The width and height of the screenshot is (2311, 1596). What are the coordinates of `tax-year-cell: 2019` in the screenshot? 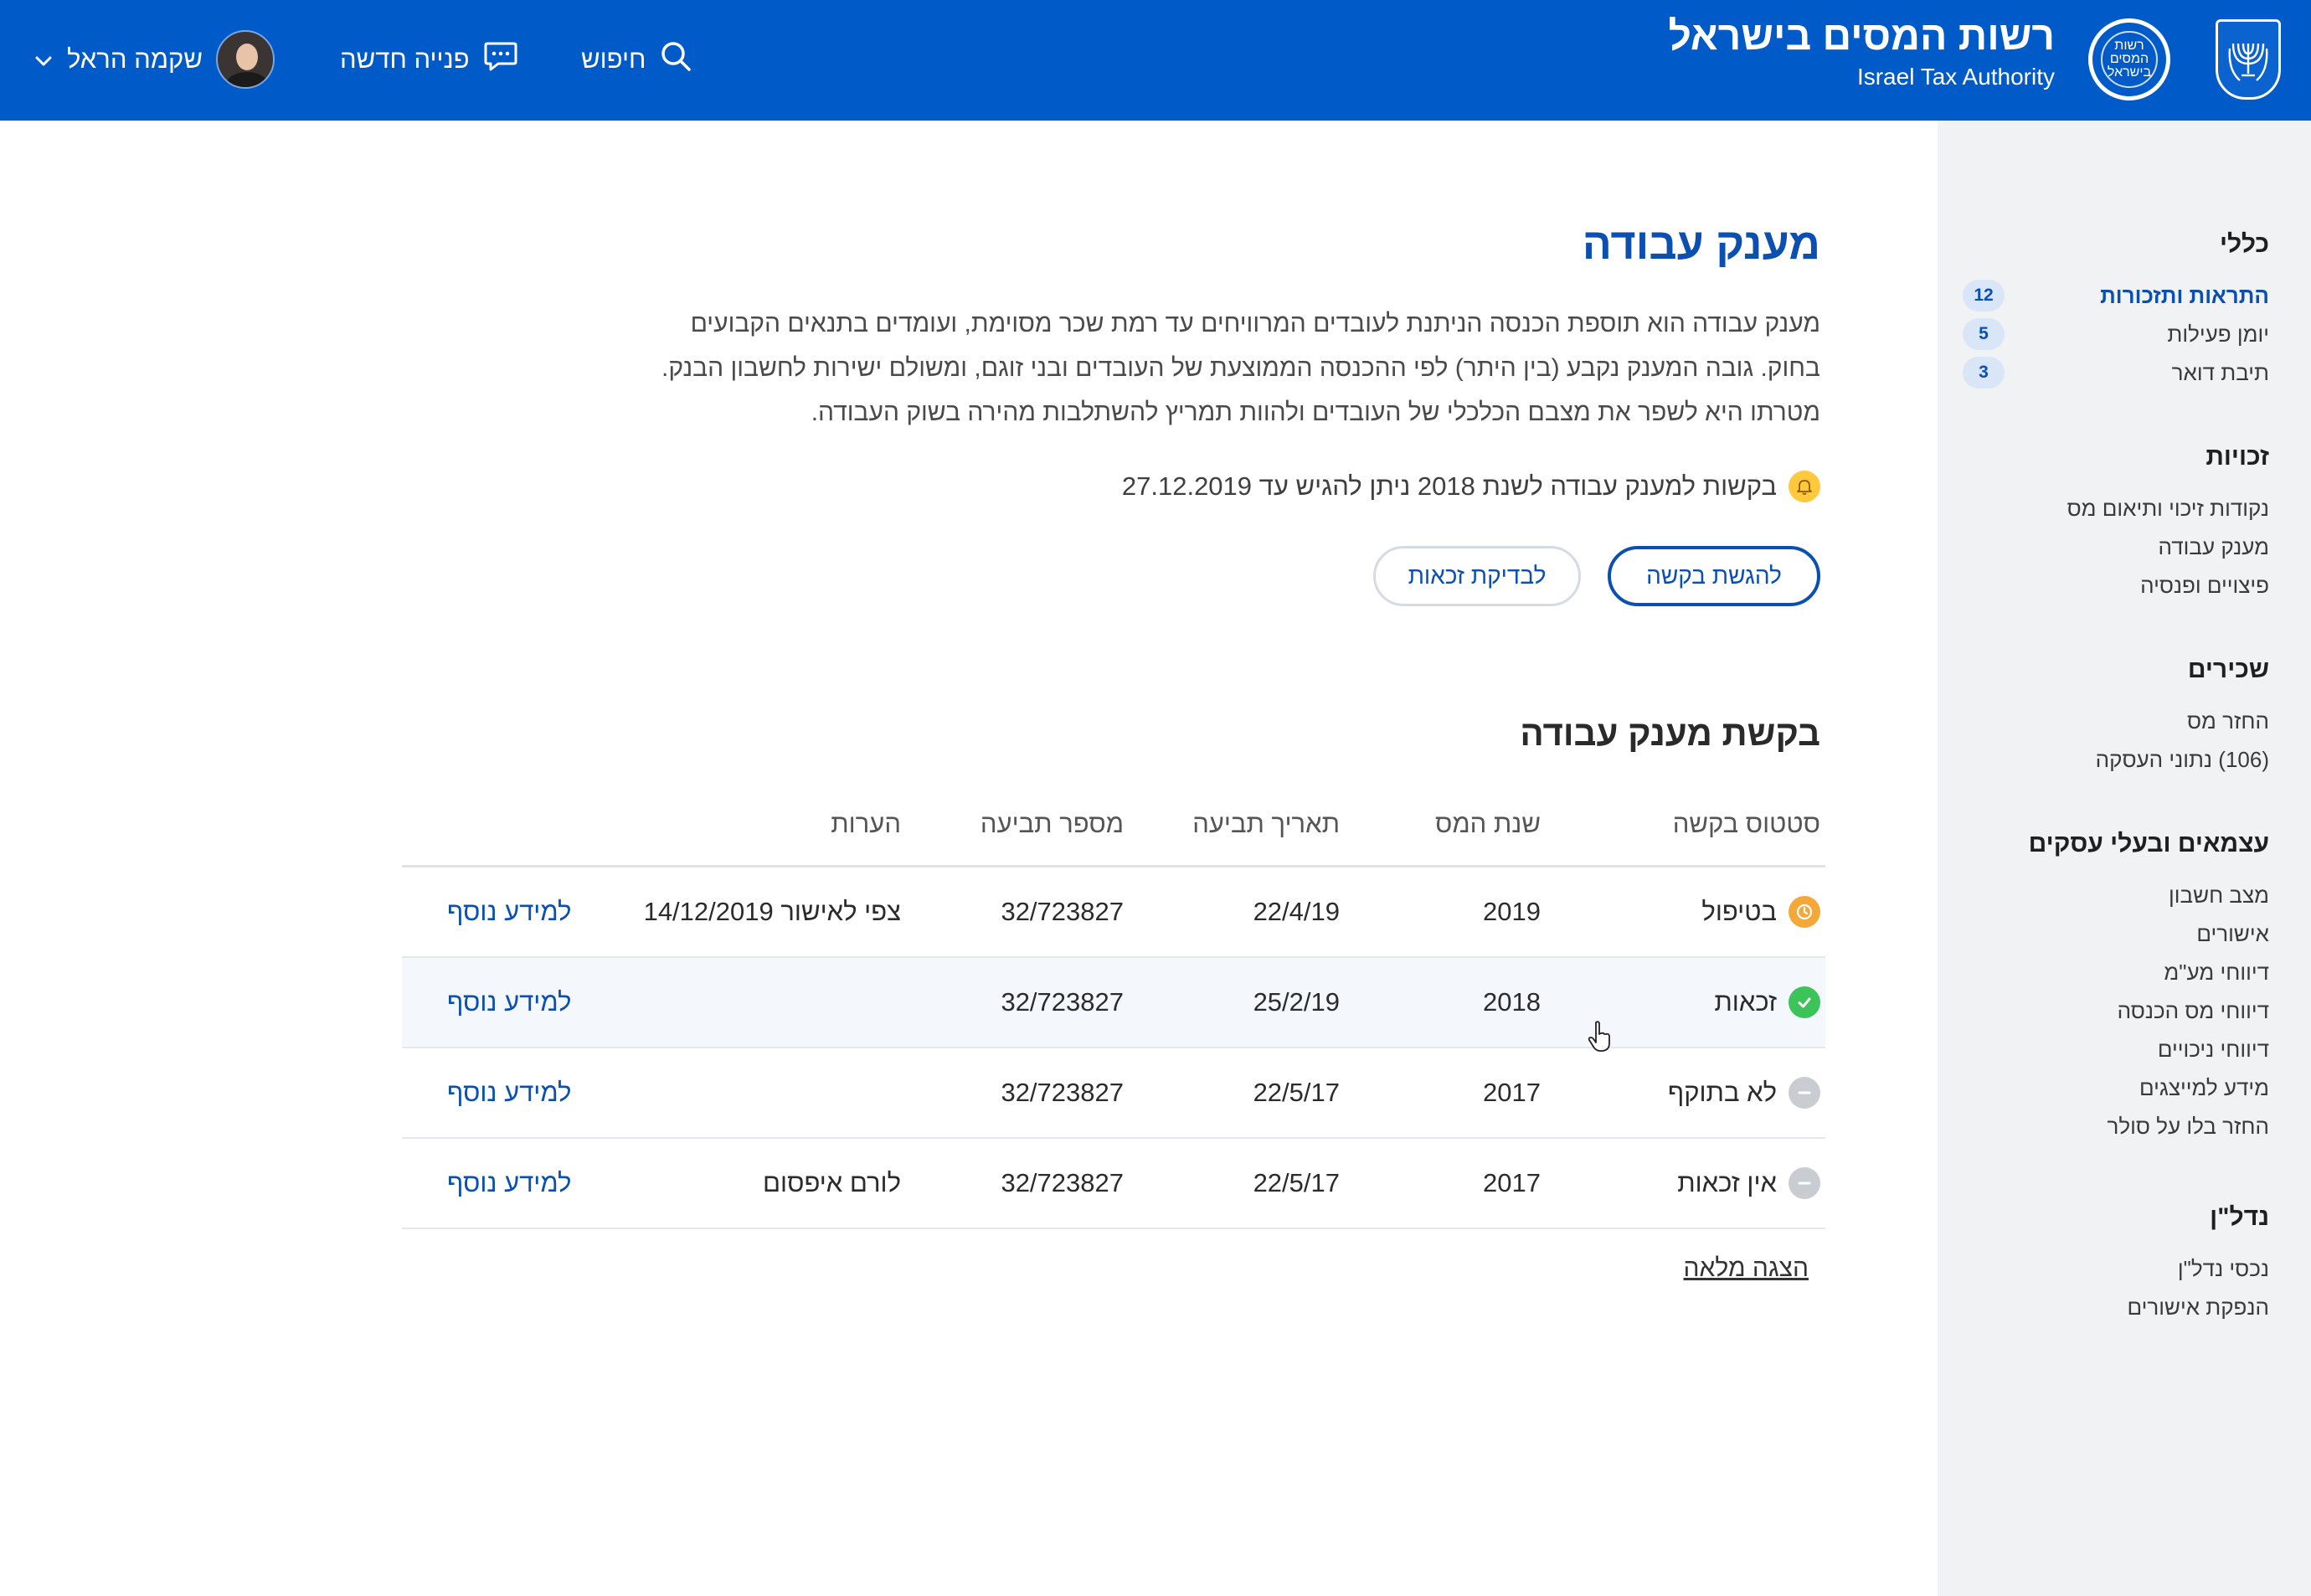 It's located at (1512, 911).